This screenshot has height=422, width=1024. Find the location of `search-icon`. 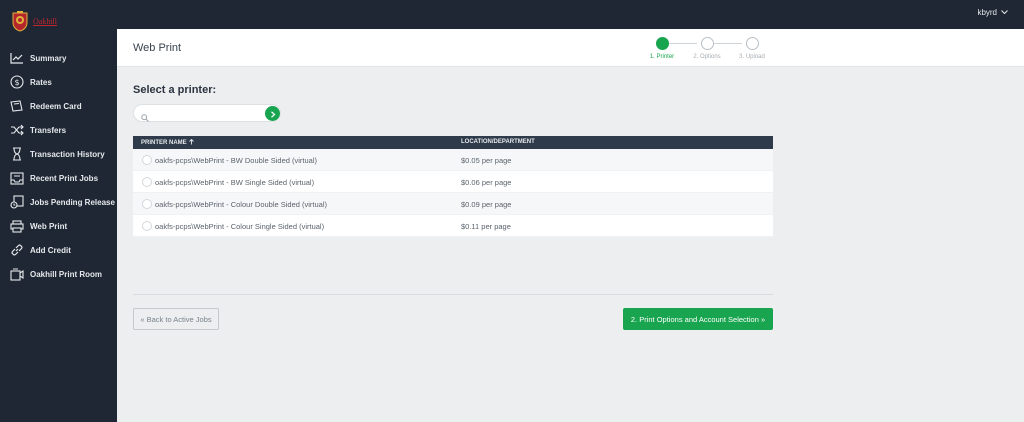

search-icon is located at coordinates (145, 115).